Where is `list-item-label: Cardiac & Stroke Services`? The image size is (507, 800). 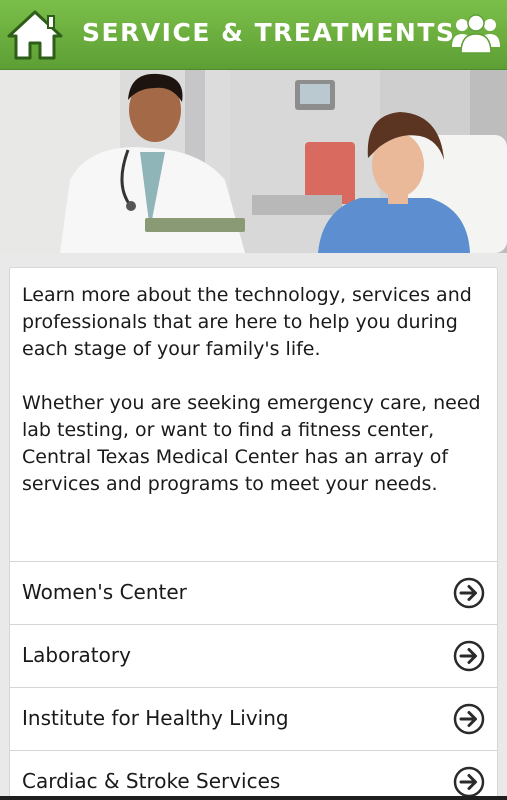 list-item-label: Cardiac & Stroke Services is located at coordinates (151, 781).